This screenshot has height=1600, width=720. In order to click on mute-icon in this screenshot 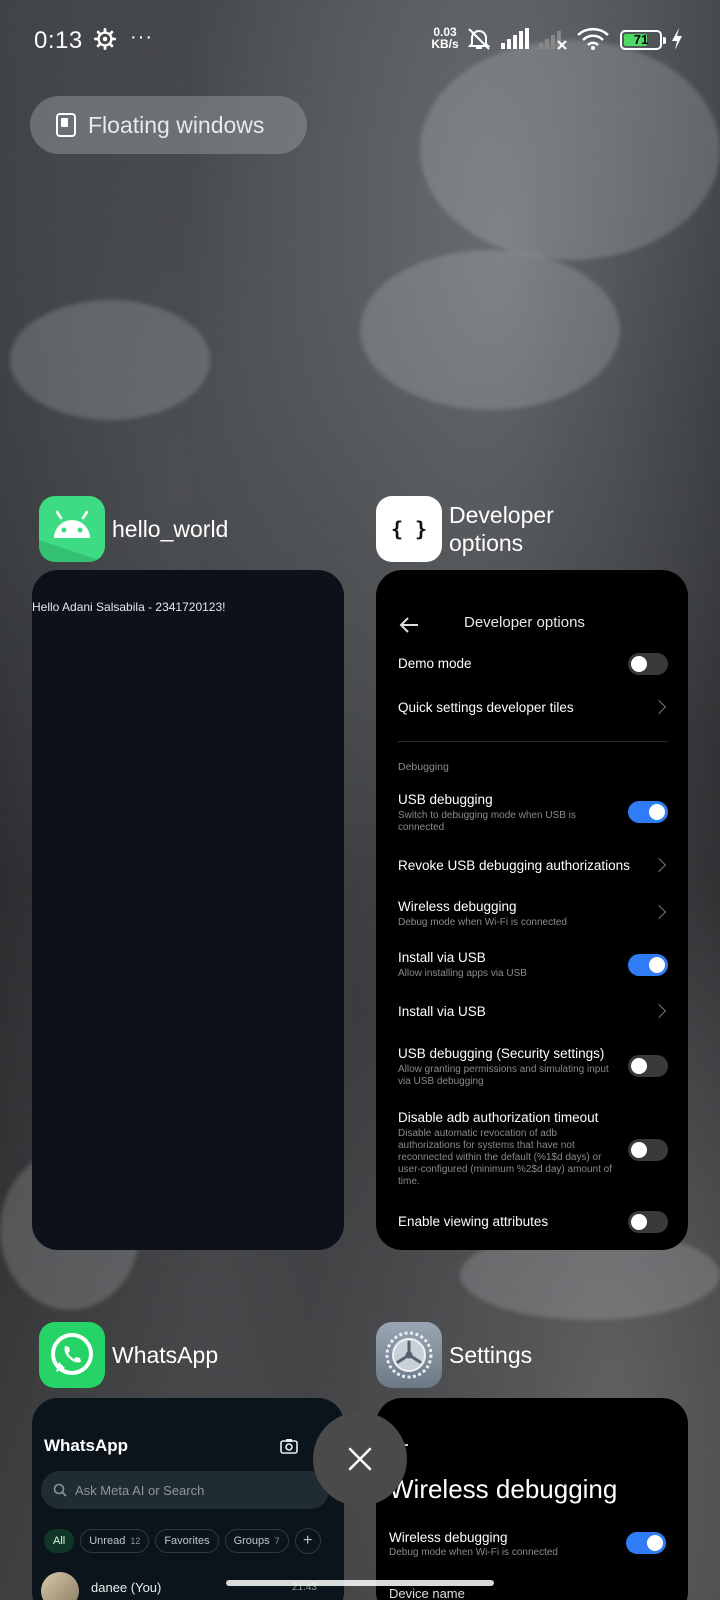, I will do `click(479, 39)`.